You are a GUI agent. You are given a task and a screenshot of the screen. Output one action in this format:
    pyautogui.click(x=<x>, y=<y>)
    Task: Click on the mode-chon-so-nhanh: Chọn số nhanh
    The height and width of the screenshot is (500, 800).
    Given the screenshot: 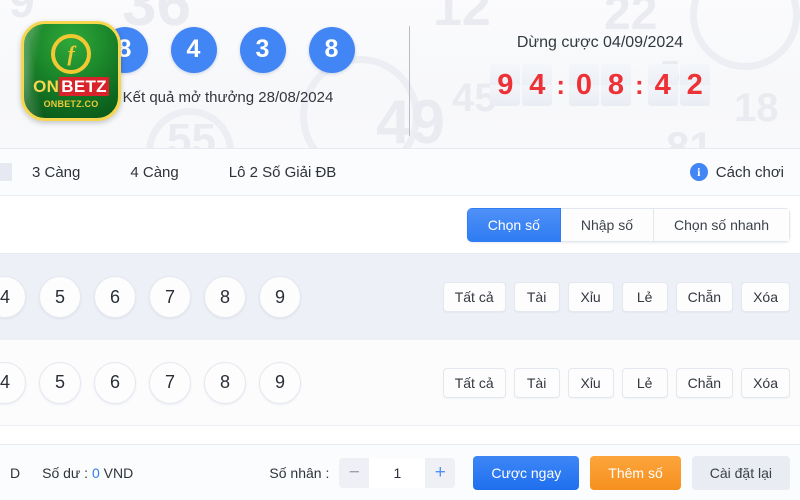 What is the action you would take?
    pyautogui.click(x=722, y=224)
    